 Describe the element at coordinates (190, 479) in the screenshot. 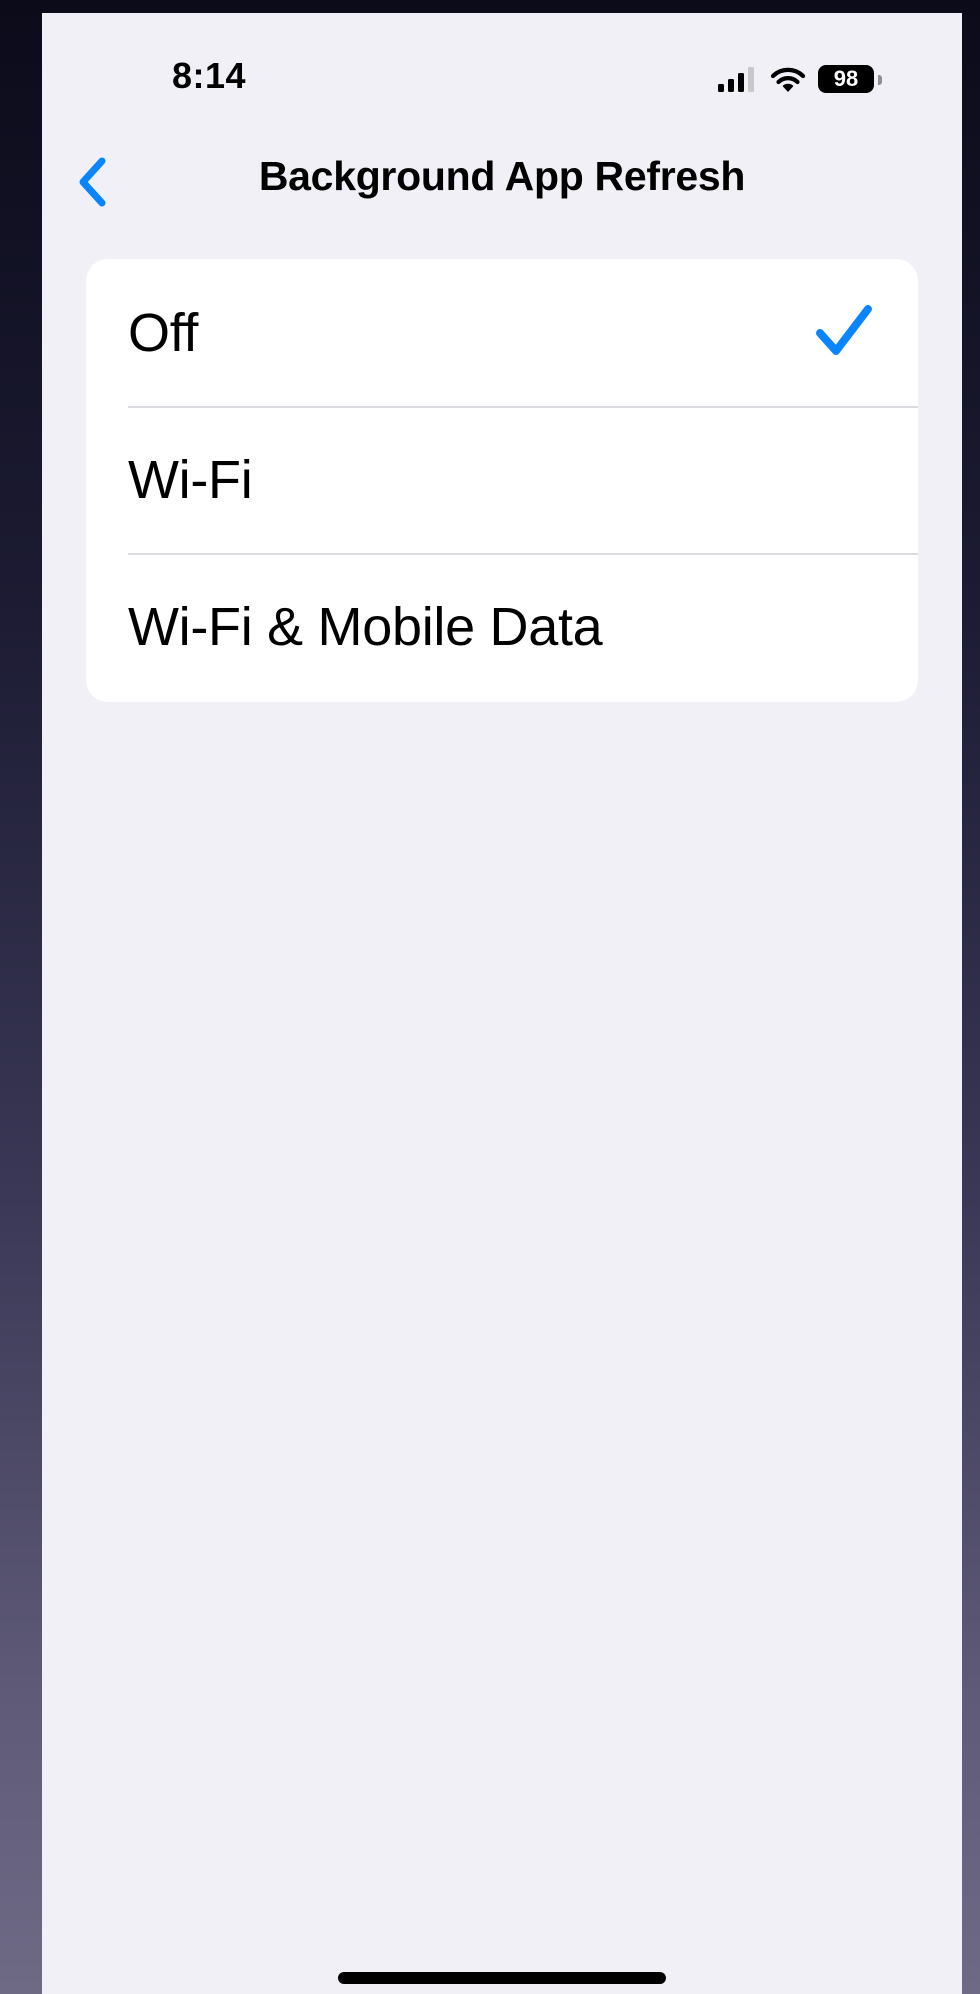

I see `option-label: Wi-Fi` at that location.